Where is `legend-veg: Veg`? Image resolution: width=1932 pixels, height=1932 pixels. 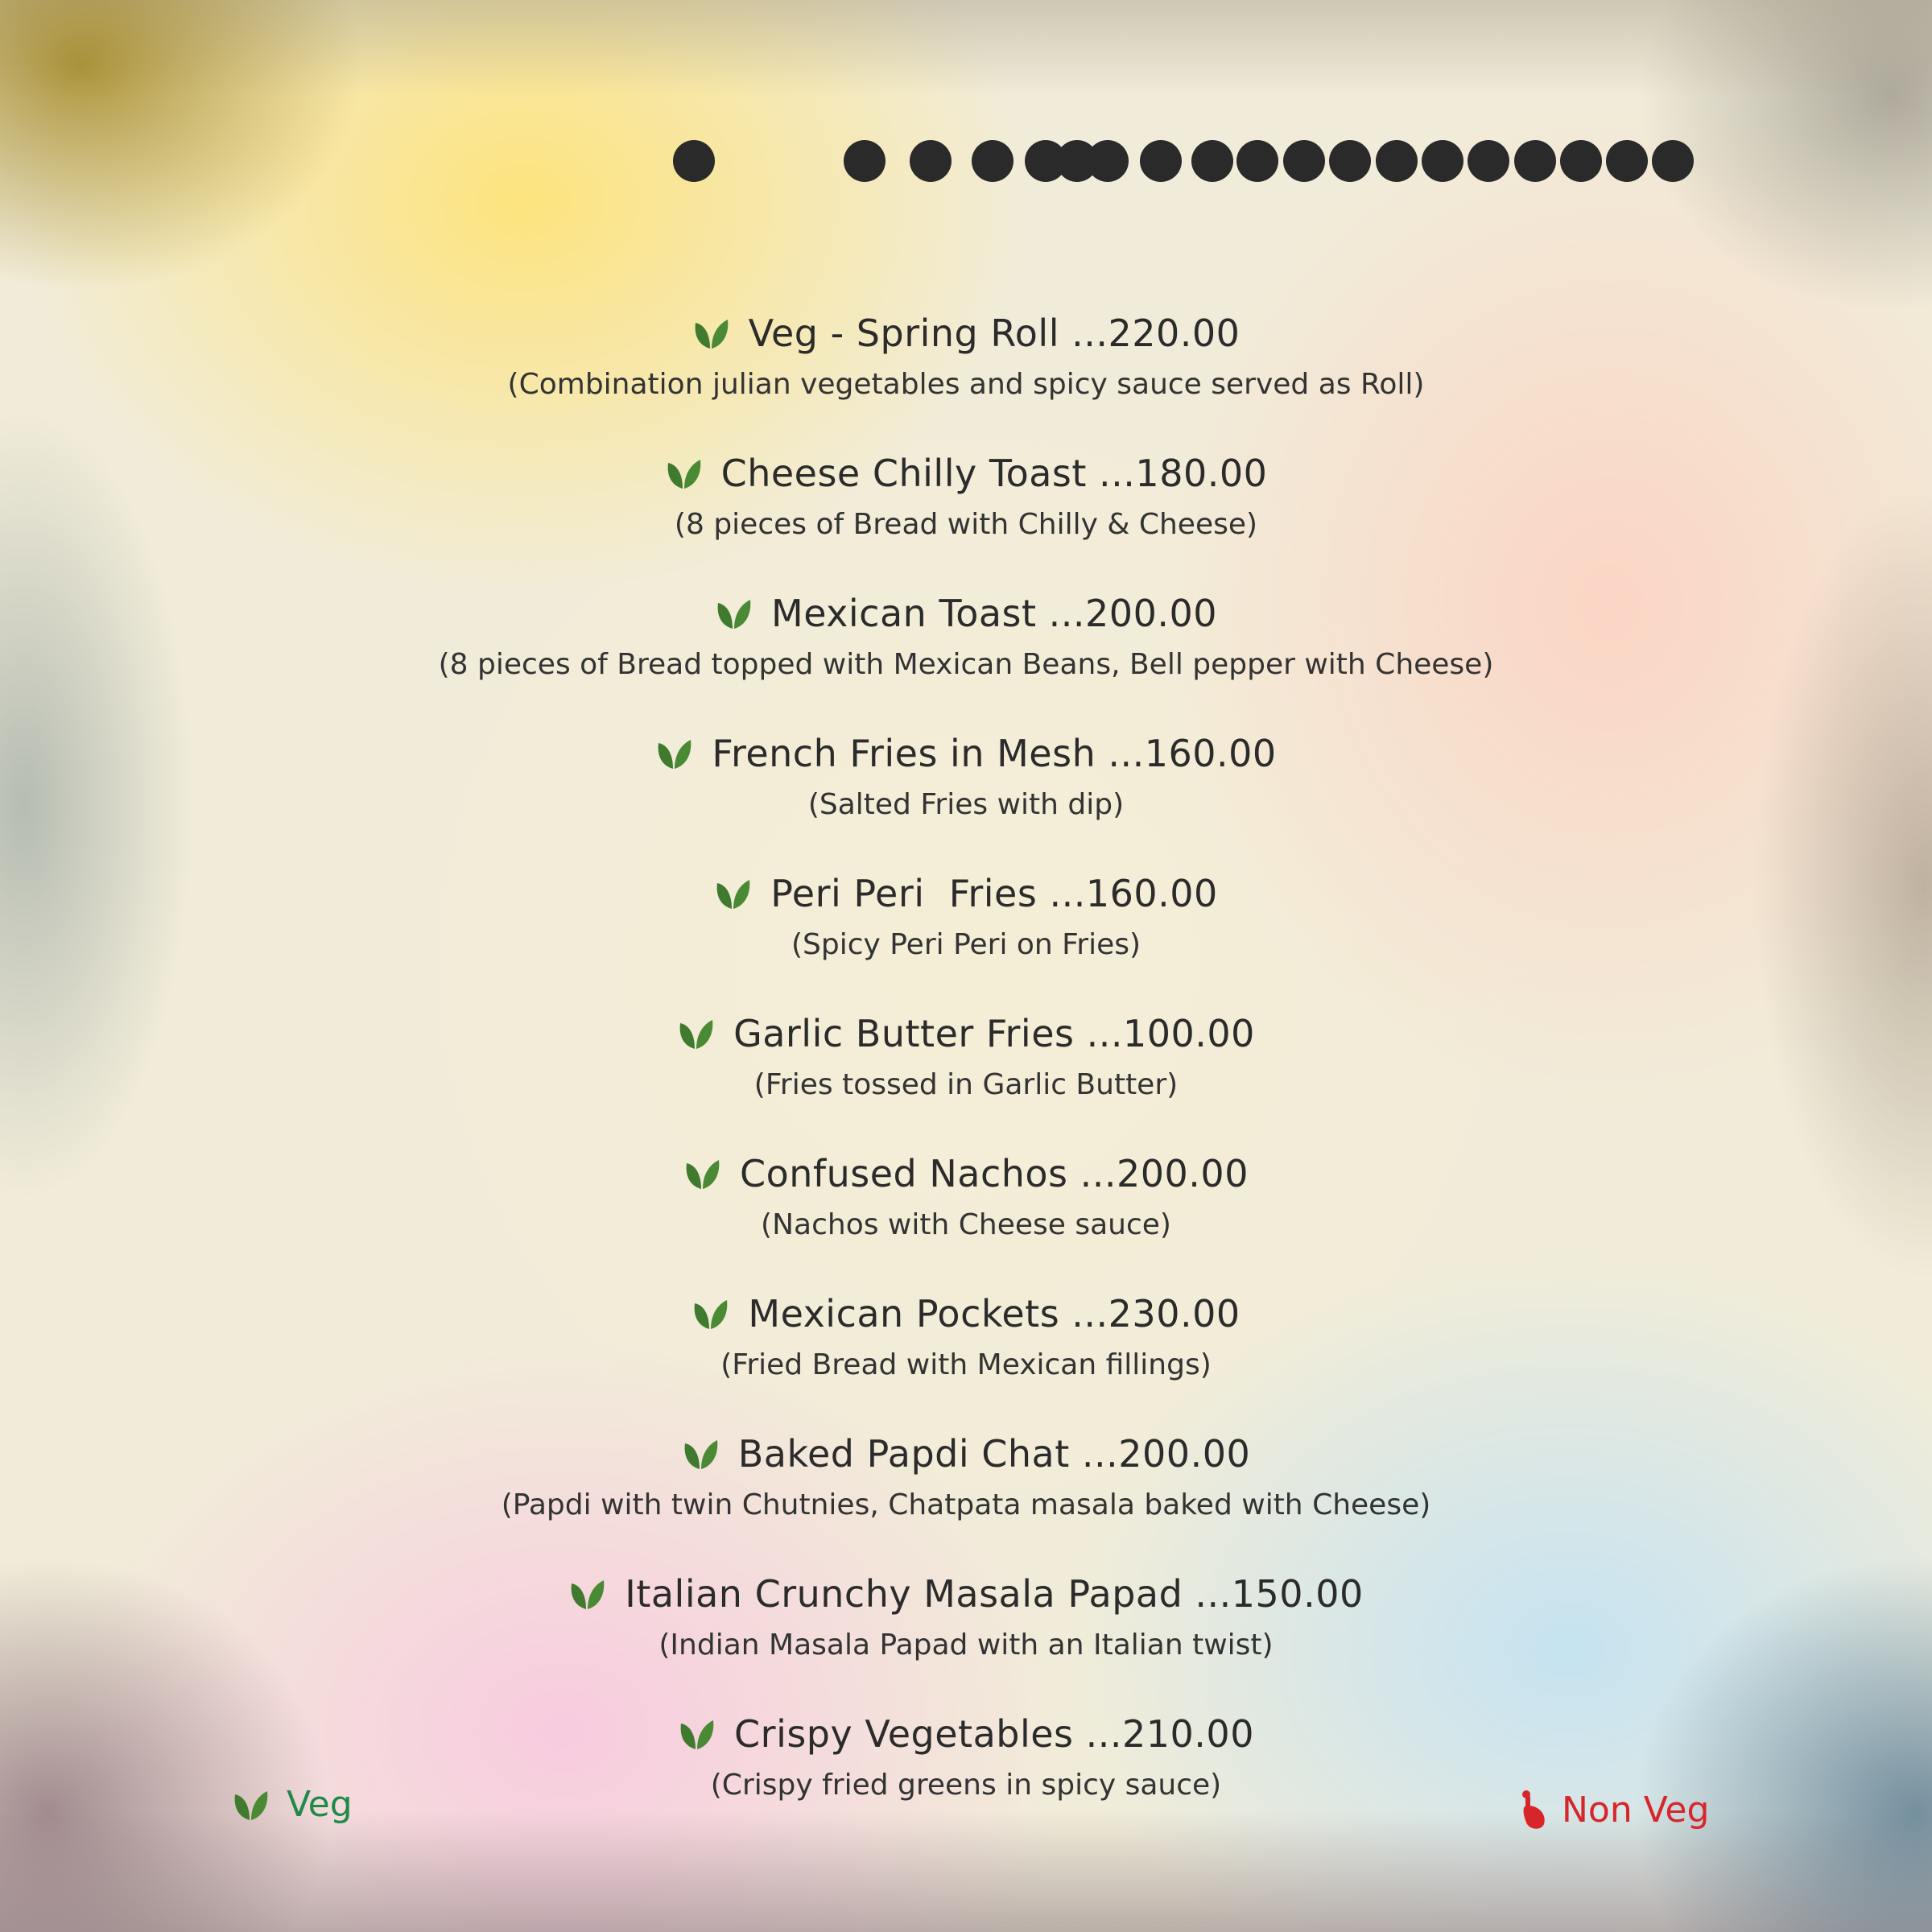
legend-veg: Veg is located at coordinates (292, 1804).